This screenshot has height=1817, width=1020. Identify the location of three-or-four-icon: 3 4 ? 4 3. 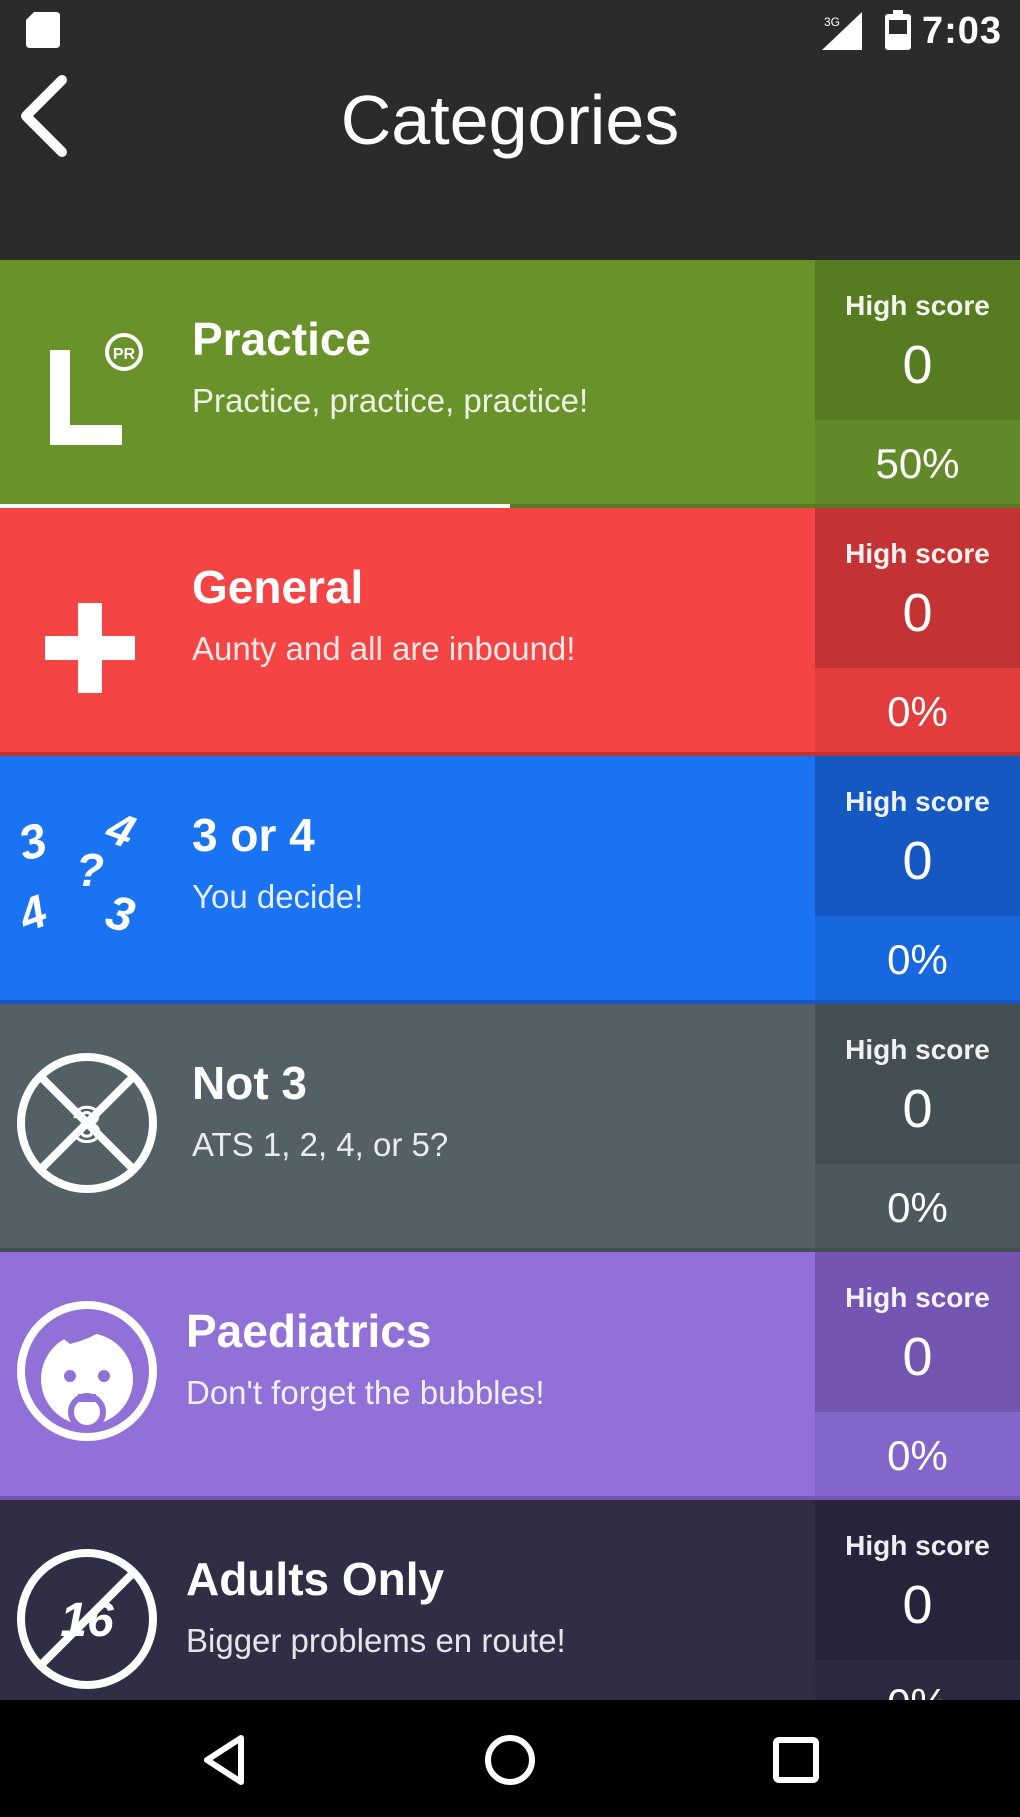
(76, 868).